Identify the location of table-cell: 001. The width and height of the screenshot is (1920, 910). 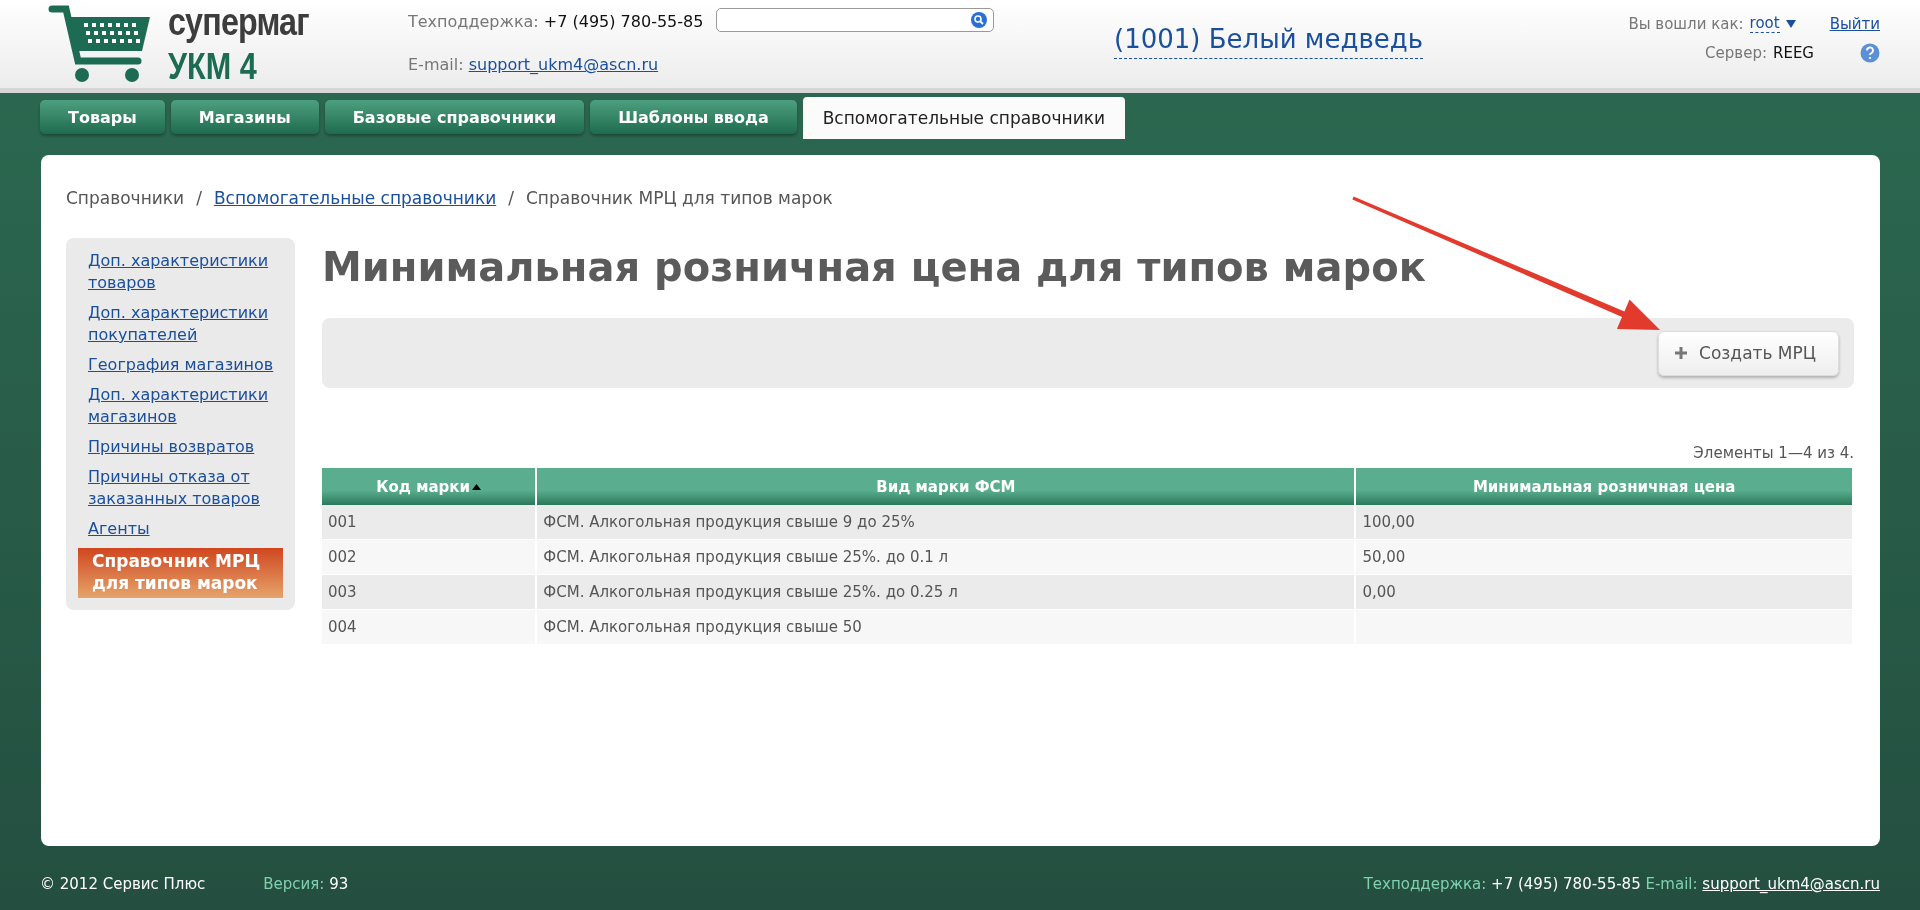
(342, 522).